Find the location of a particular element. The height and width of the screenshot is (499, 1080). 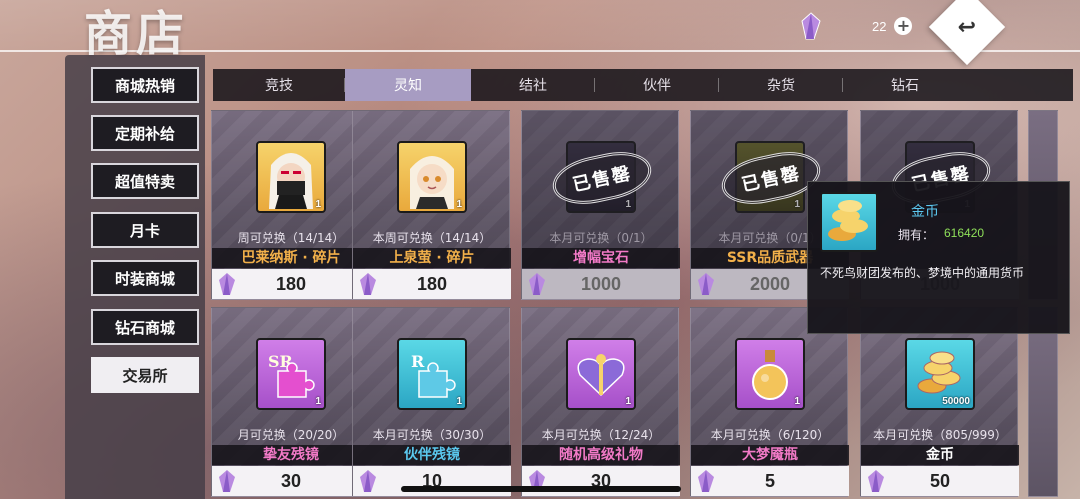

return-arrow-icon: ↩ is located at coordinates (967, 27).